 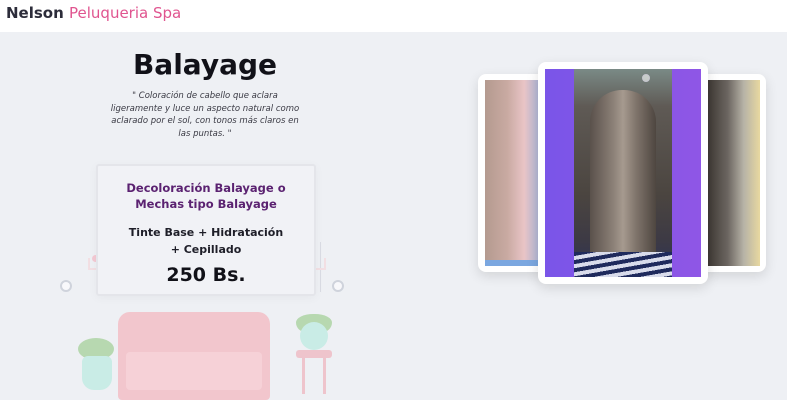 I want to click on striped-shirt, so click(x=623, y=264).